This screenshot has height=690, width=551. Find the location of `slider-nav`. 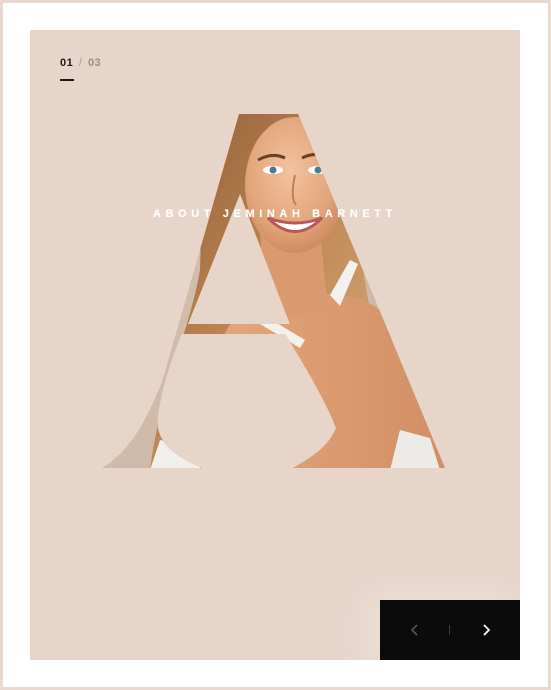

slider-nav is located at coordinates (450, 630).